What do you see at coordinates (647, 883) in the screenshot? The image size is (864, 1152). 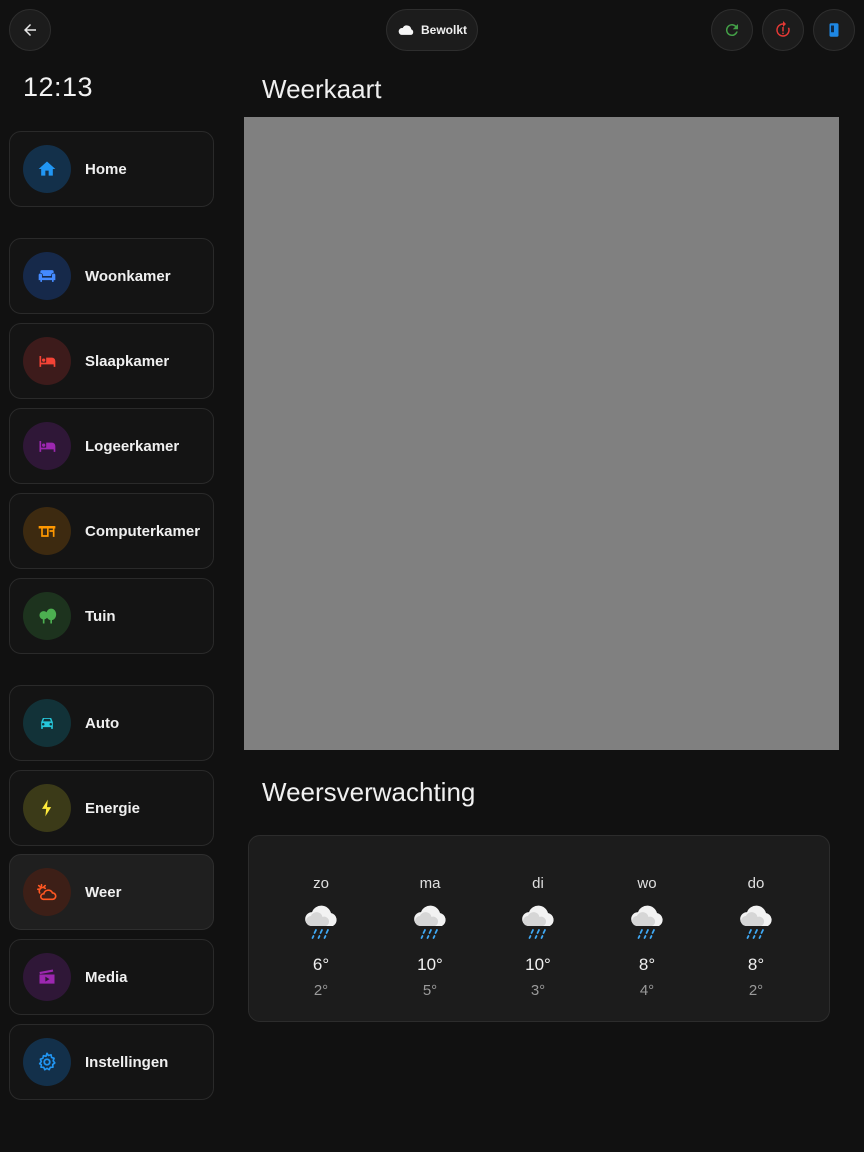 I see `day-name: wo` at bounding box center [647, 883].